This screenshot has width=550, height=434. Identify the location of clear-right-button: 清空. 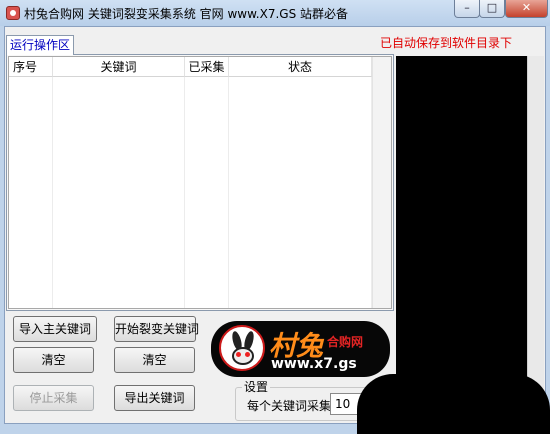
(154, 360).